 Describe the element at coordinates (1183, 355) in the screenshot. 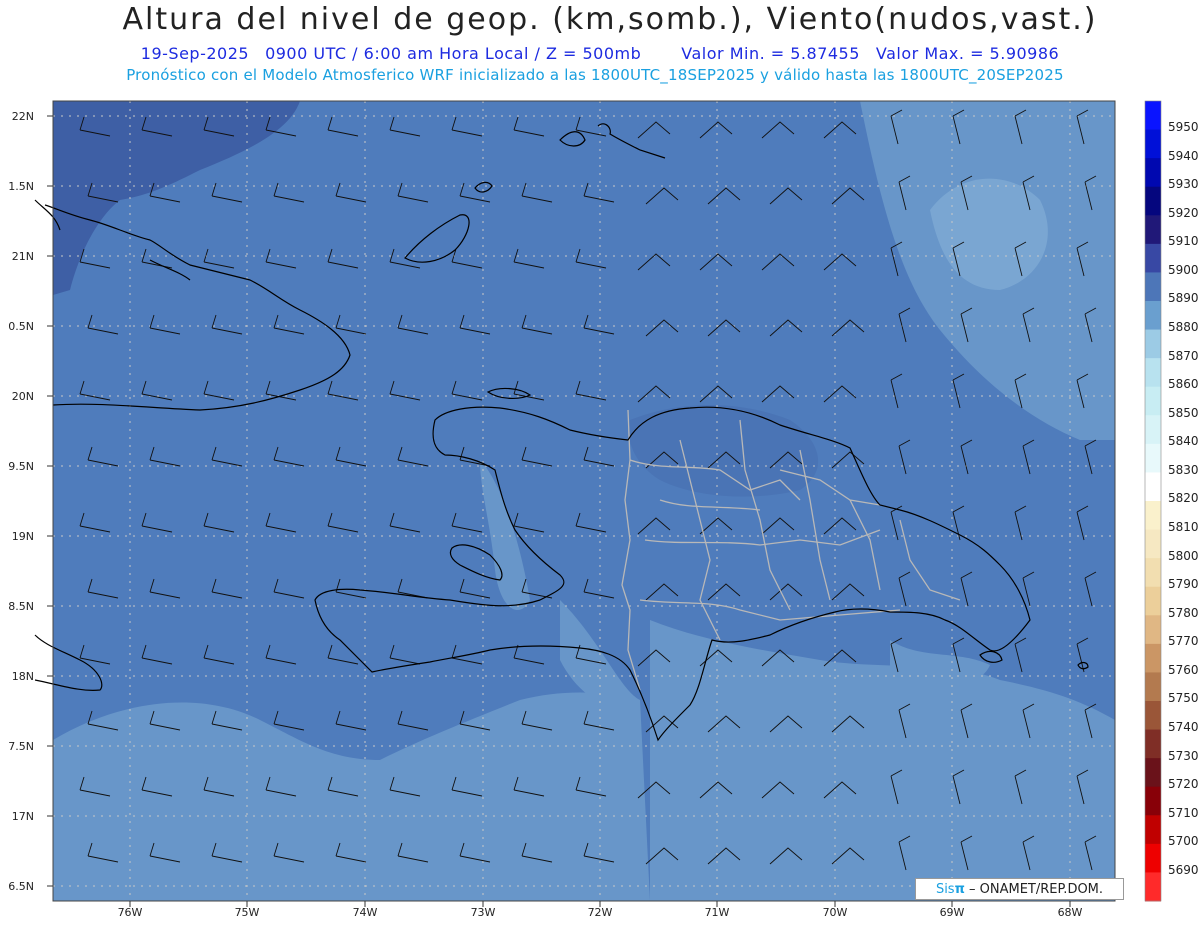

I see `colorbar-label: 5870` at that location.